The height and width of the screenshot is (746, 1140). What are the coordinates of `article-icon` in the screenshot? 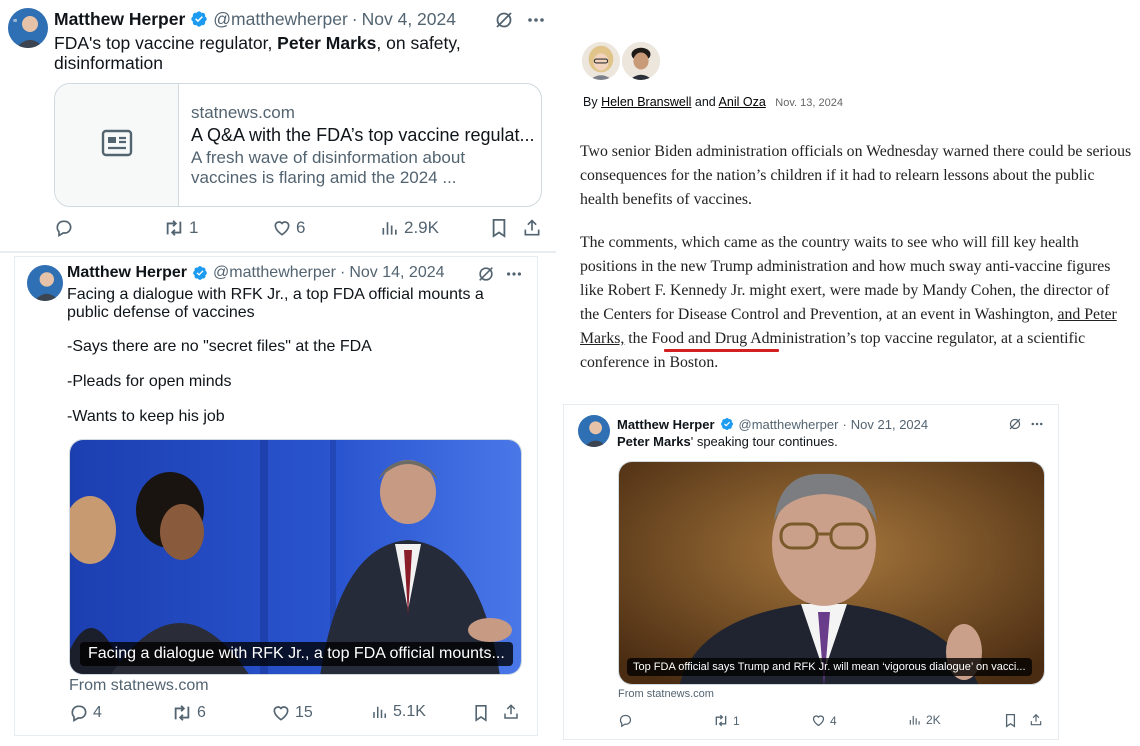 It's located at (117, 145).